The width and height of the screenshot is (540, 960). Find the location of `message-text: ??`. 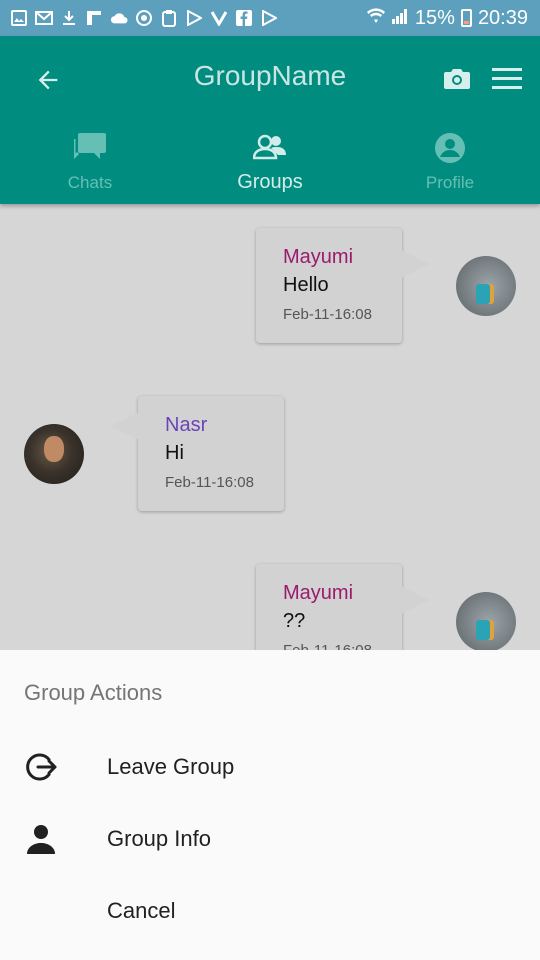

message-text: ?? is located at coordinates (294, 621).